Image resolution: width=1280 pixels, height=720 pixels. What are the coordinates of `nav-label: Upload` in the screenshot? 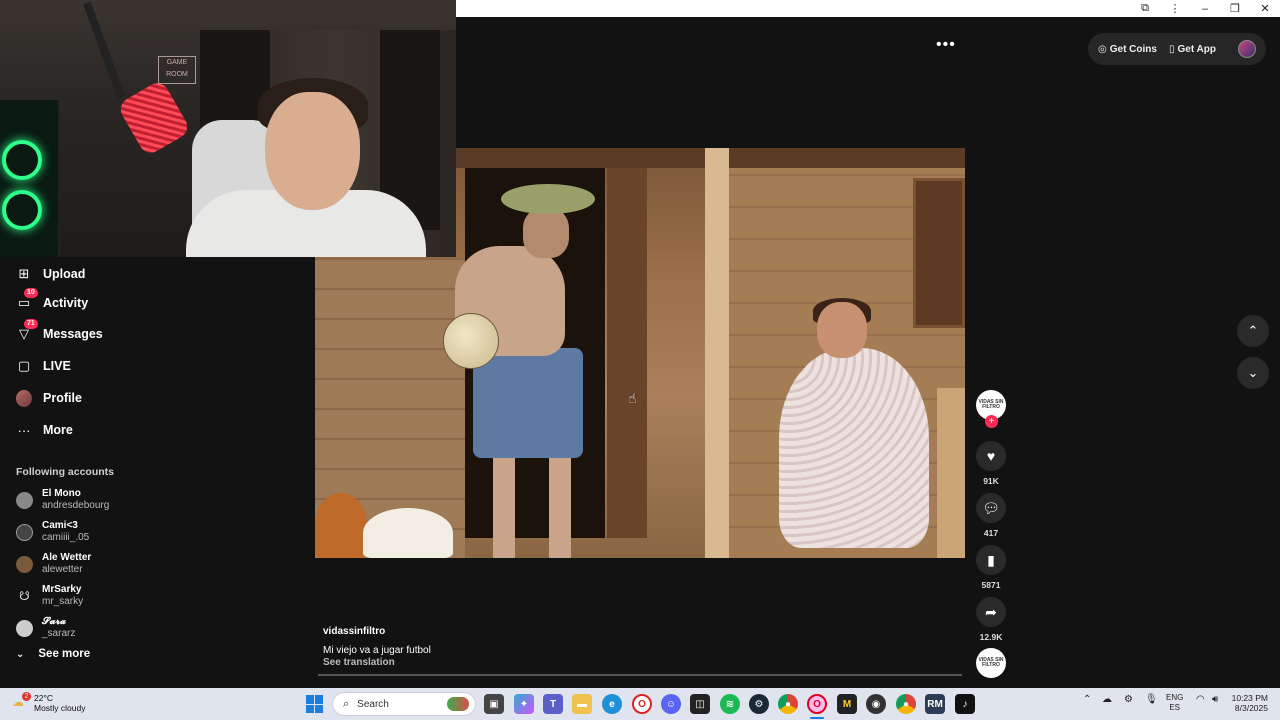 It's located at (64, 274).